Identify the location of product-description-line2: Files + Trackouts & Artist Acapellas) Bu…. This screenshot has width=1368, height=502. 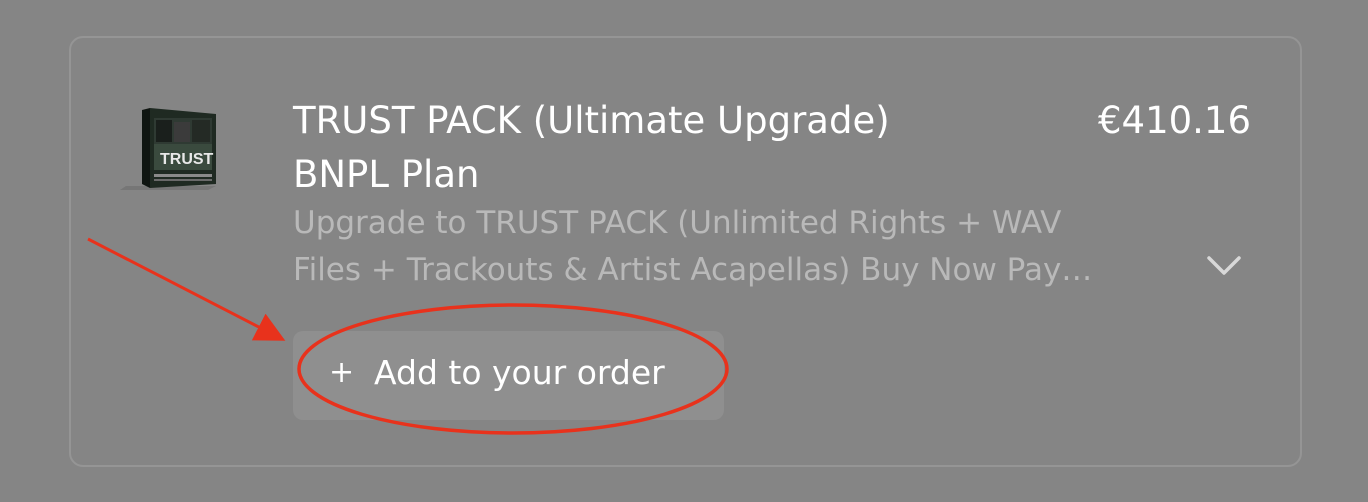
(693, 270).